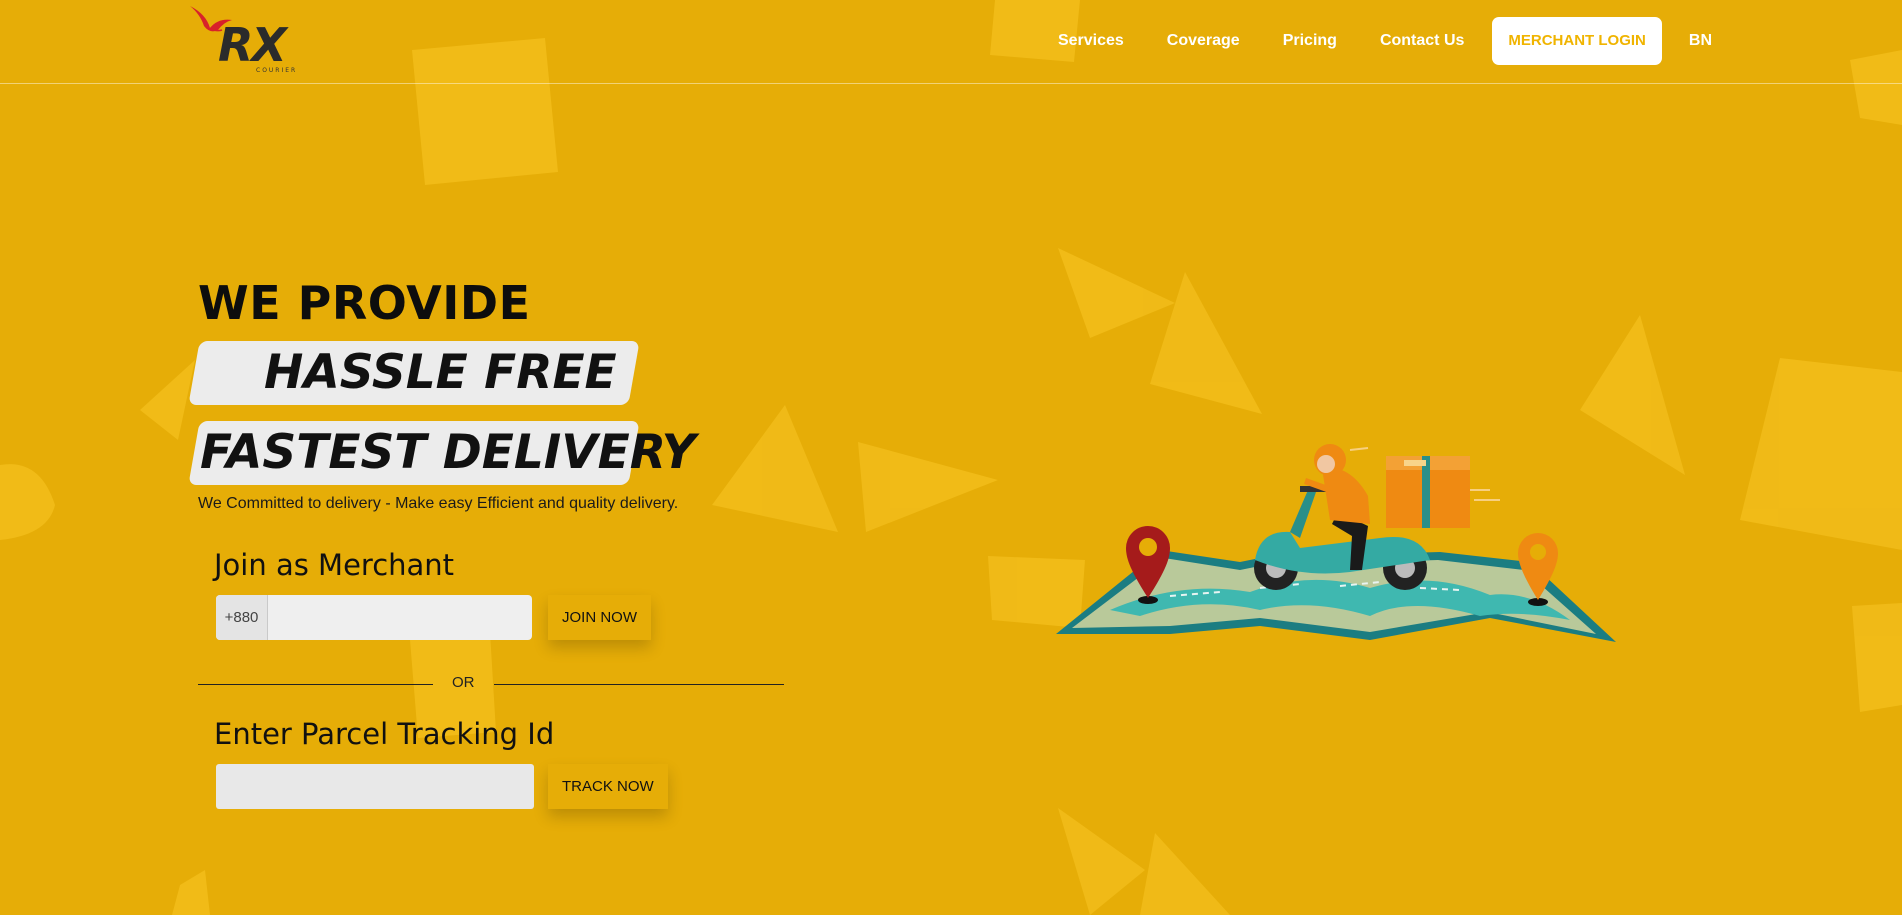 Image resolution: width=1902 pixels, height=915 pixels. I want to click on nav-services: Services, so click(1091, 41).